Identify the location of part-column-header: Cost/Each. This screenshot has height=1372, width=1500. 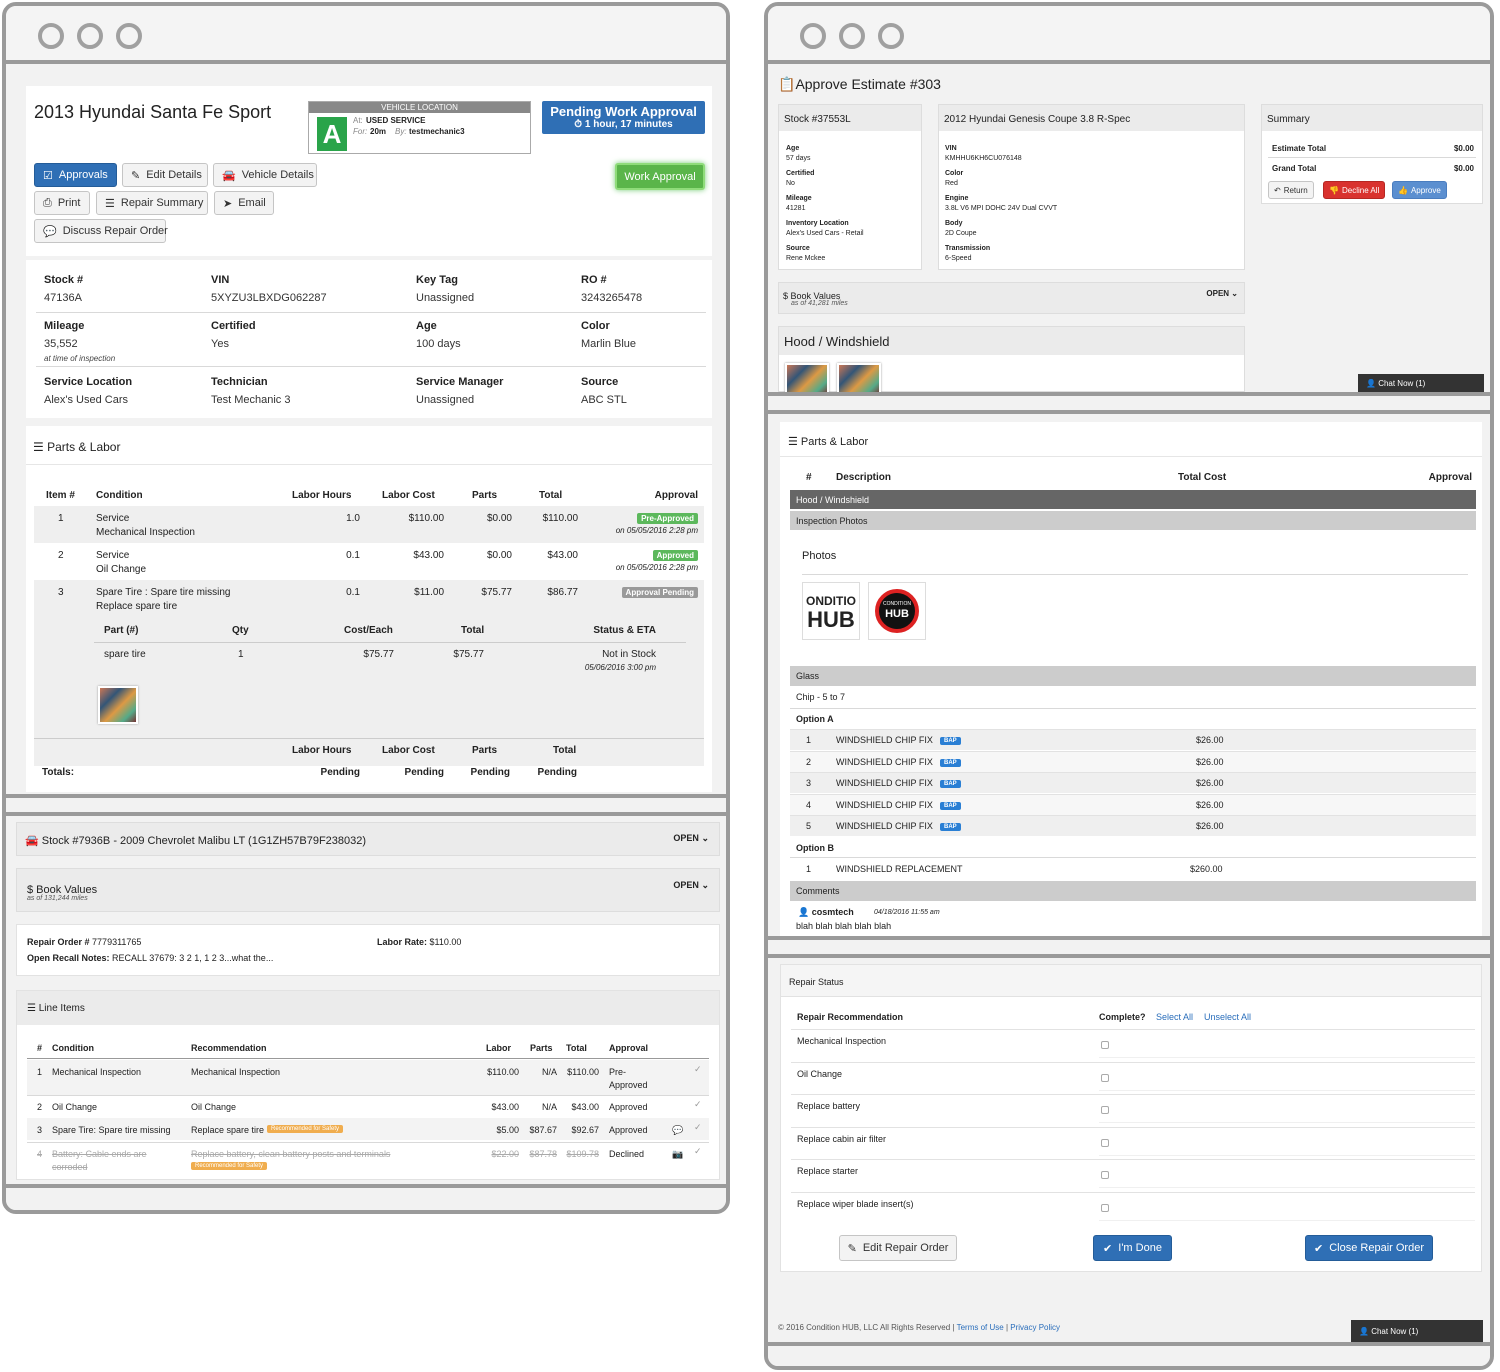
(368, 630).